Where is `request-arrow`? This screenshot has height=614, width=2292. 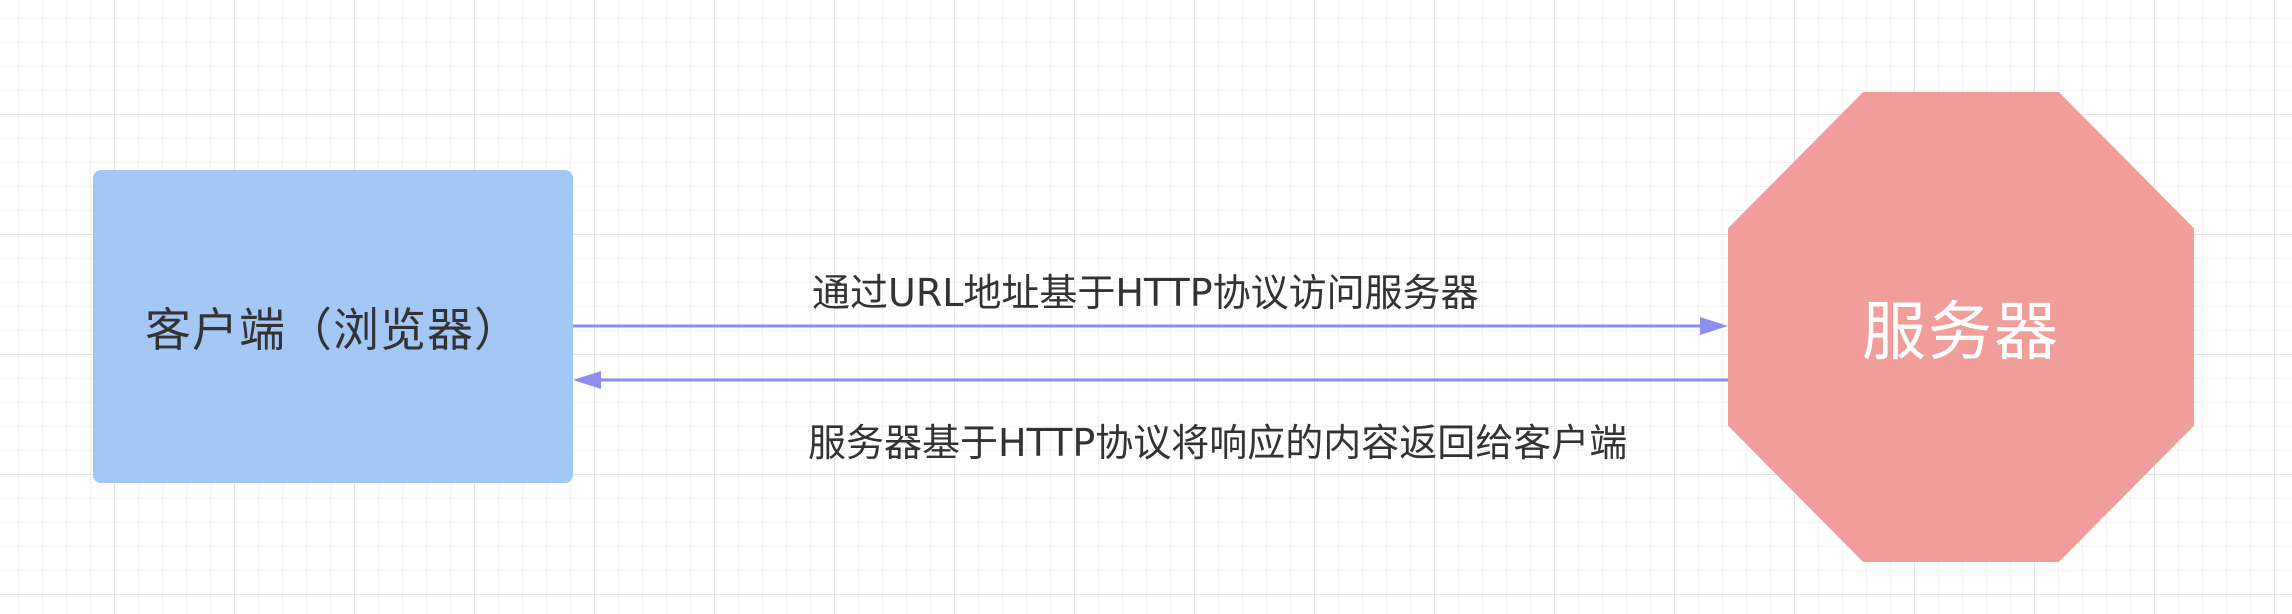
request-arrow is located at coordinates (1150, 326).